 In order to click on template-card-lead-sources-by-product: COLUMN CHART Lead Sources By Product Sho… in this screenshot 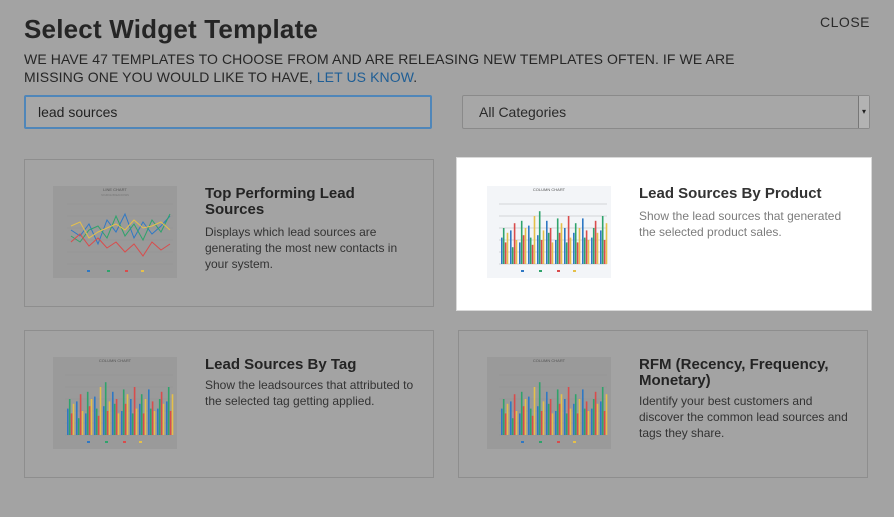, I will do `click(664, 234)`.